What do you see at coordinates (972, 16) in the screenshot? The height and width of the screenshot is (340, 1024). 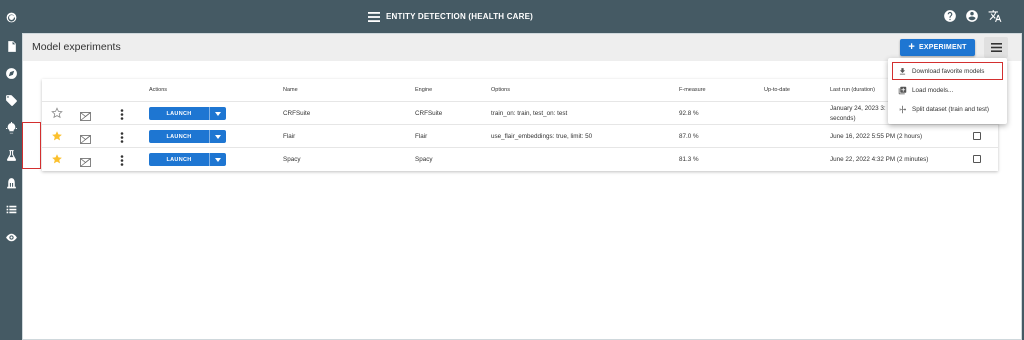 I see `account-icon` at bounding box center [972, 16].